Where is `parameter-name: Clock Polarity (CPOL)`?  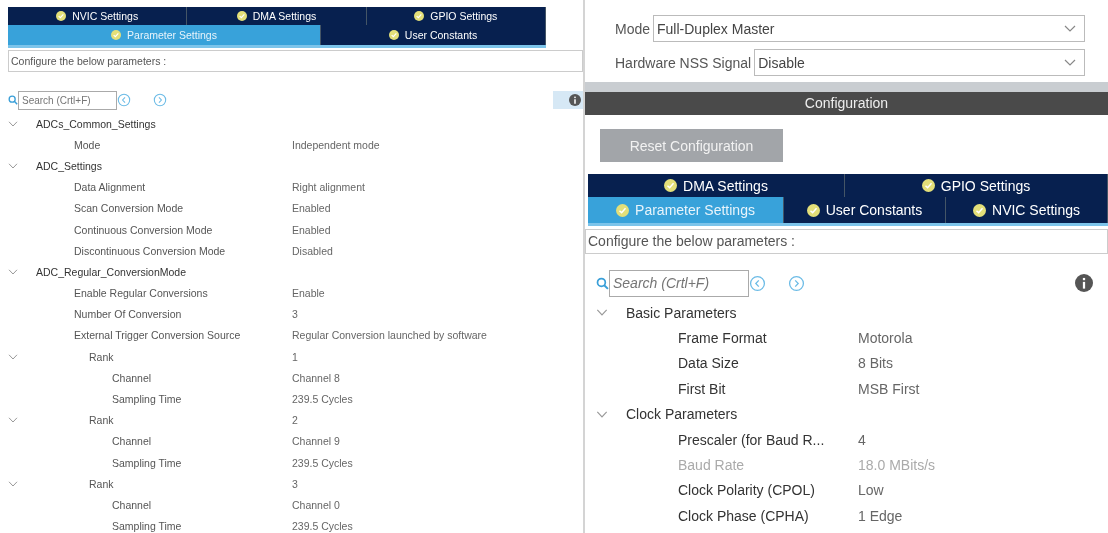
parameter-name: Clock Polarity (CPOL) is located at coordinates (768, 490).